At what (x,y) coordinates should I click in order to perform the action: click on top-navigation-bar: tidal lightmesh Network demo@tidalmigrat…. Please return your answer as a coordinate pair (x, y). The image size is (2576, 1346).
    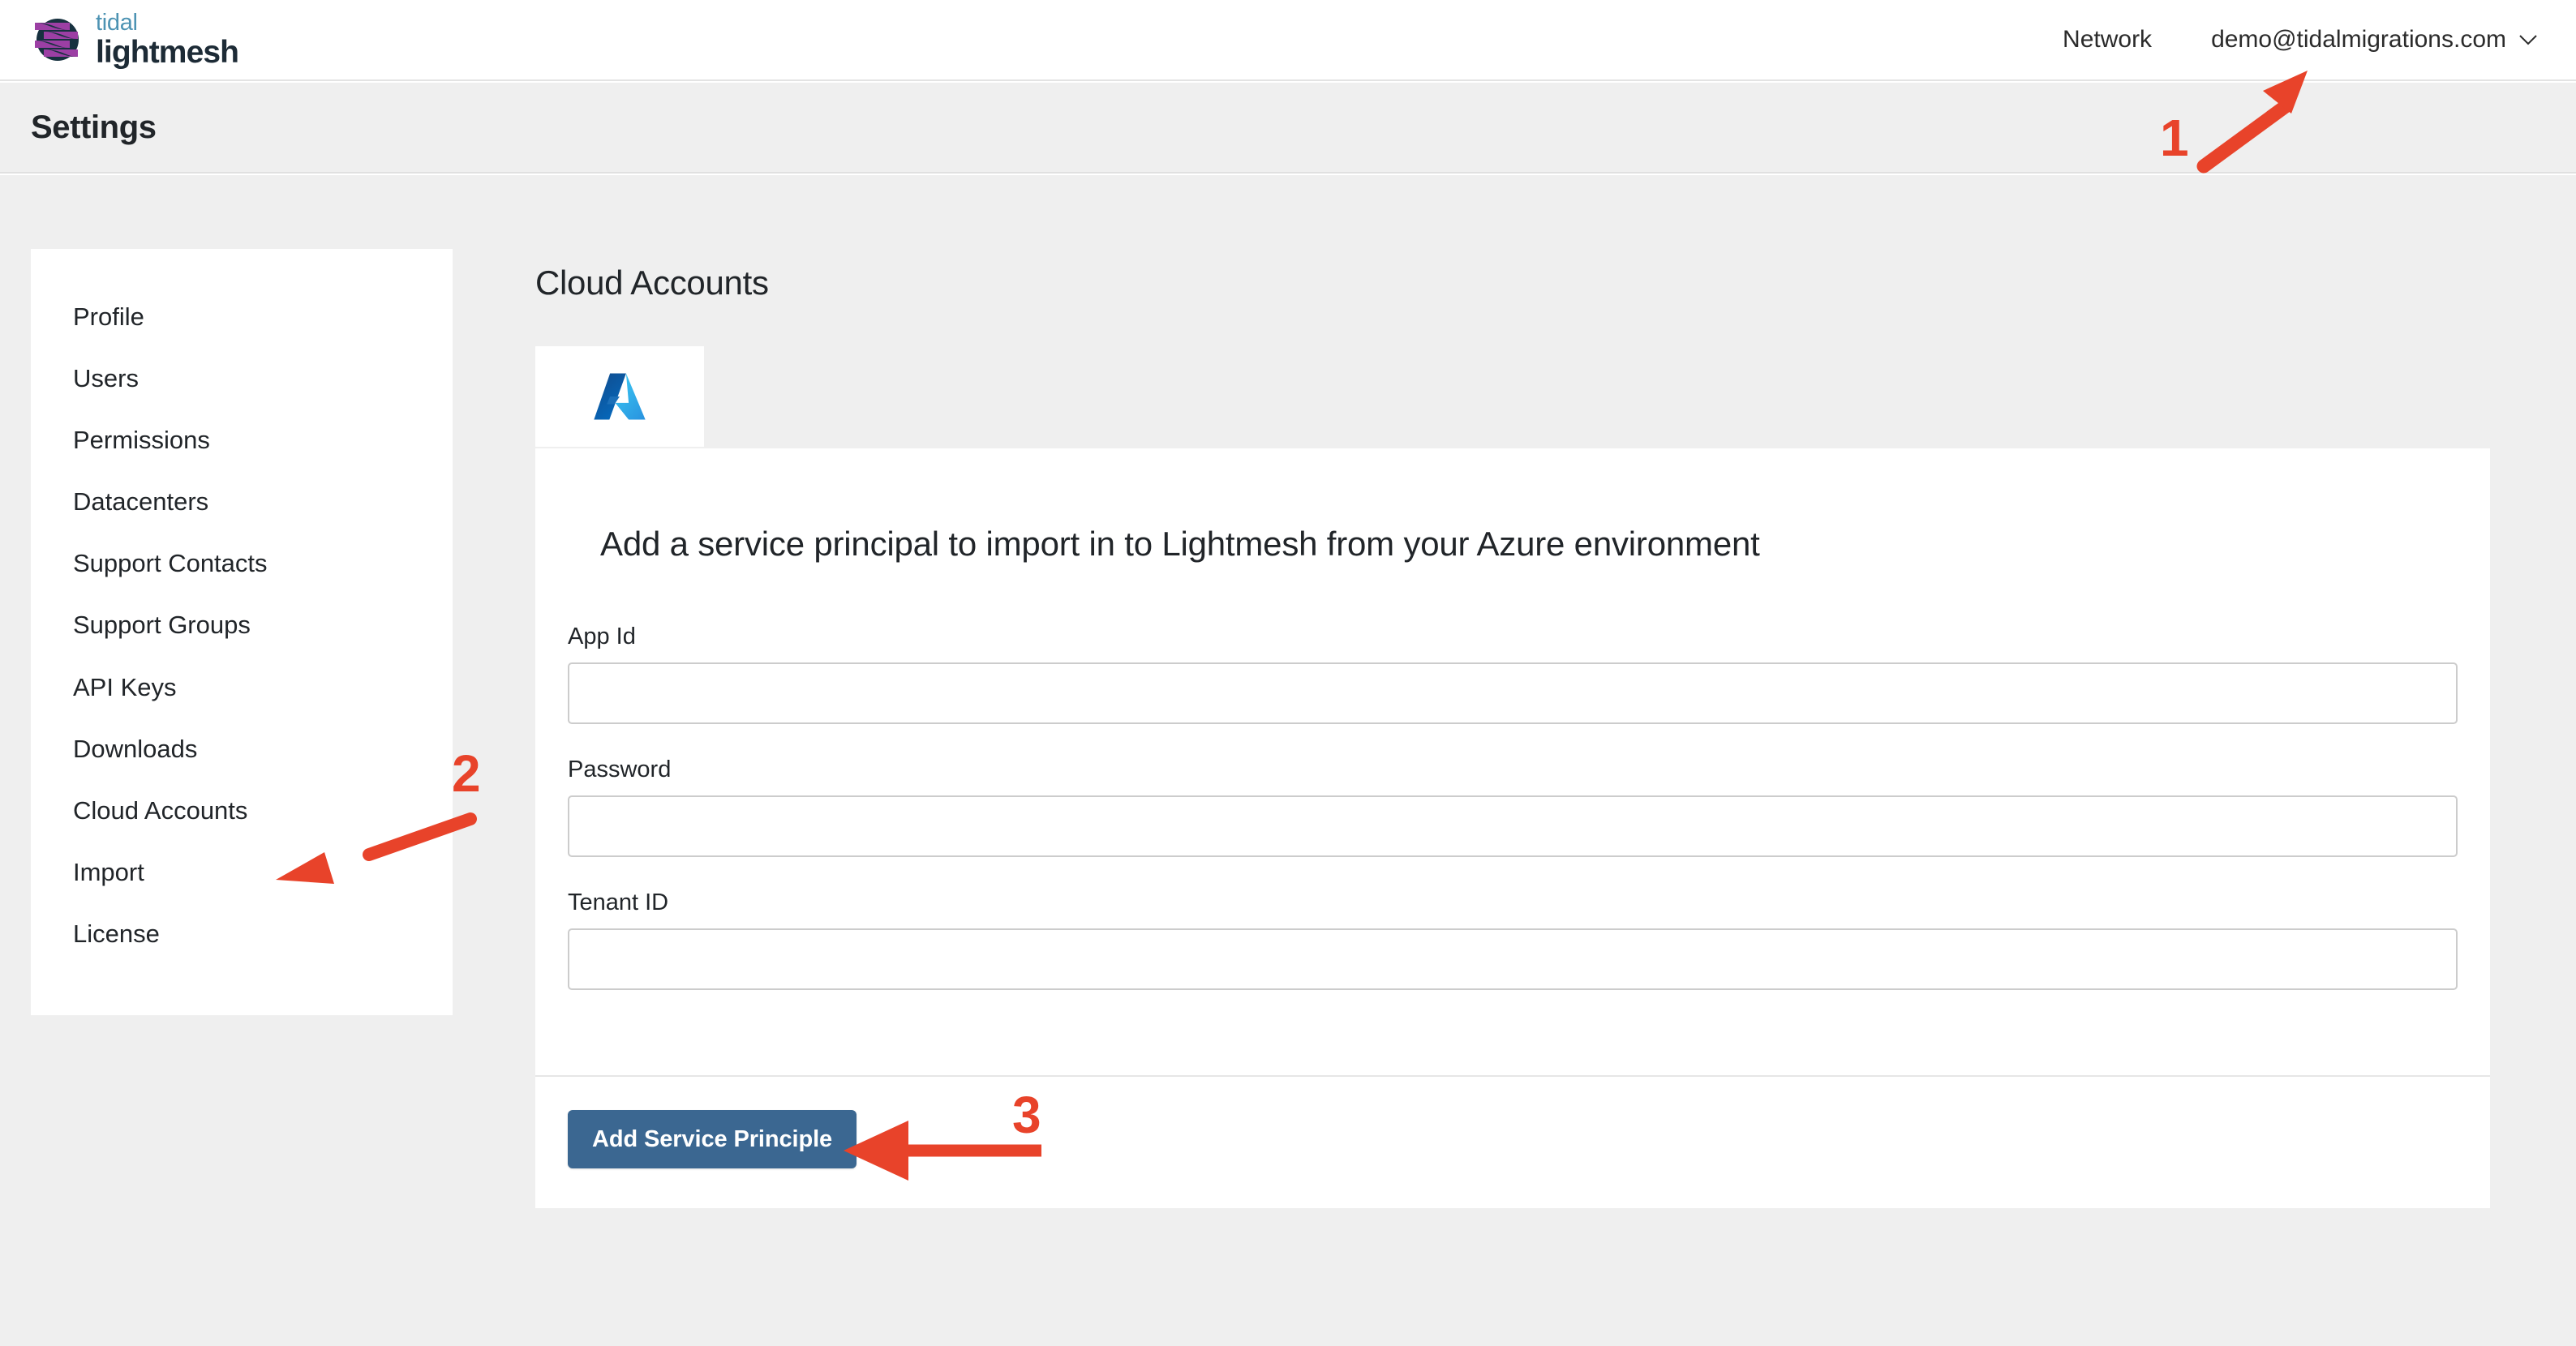
    Looking at the image, I should click on (1288, 41).